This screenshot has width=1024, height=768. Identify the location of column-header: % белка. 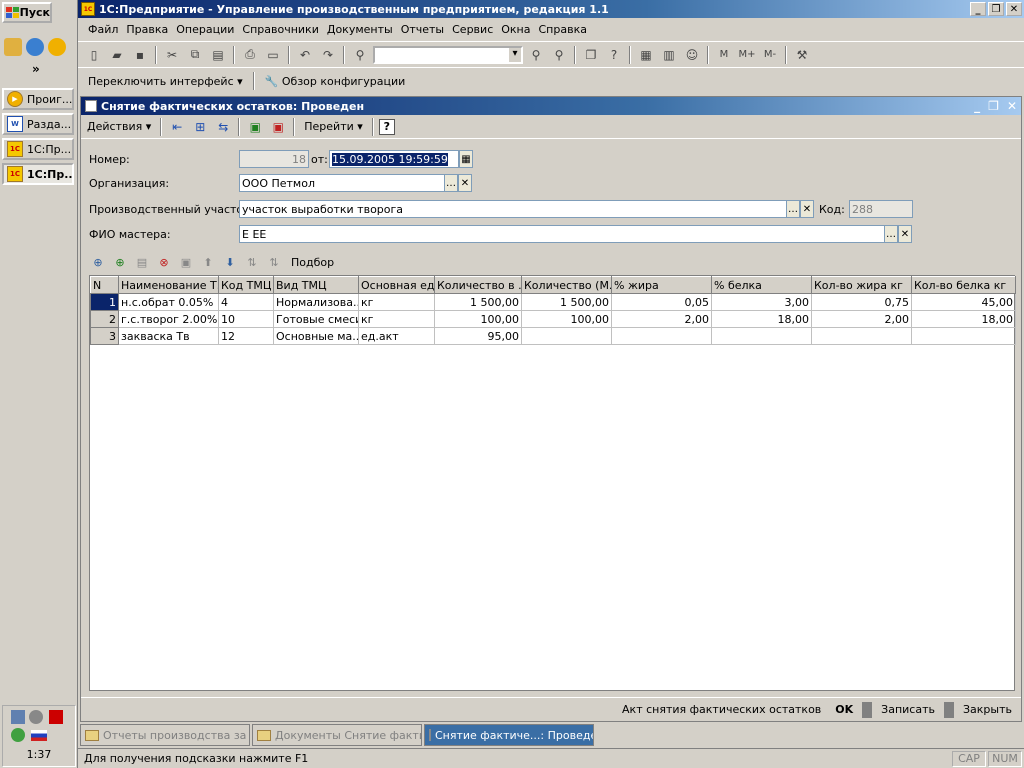
(761, 285).